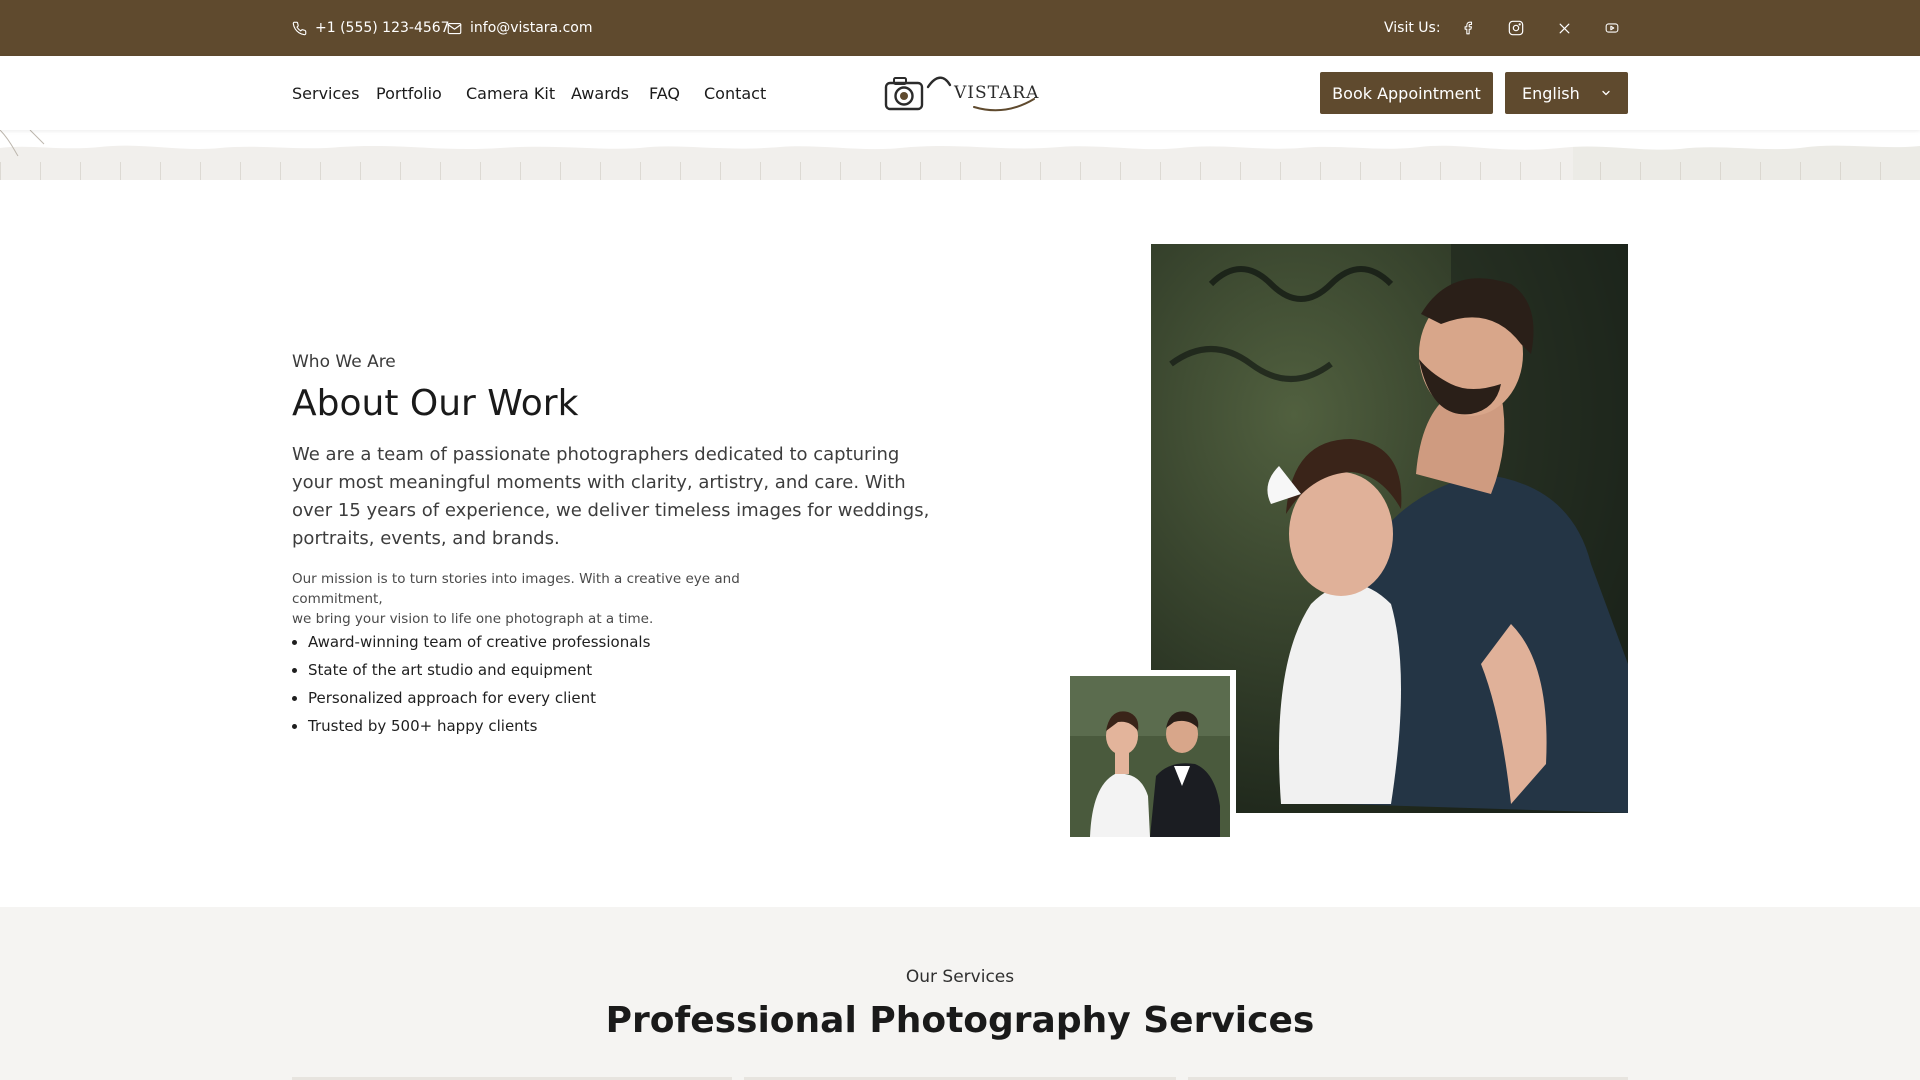  I want to click on logo-wordmark: VISTARA, so click(997, 93).